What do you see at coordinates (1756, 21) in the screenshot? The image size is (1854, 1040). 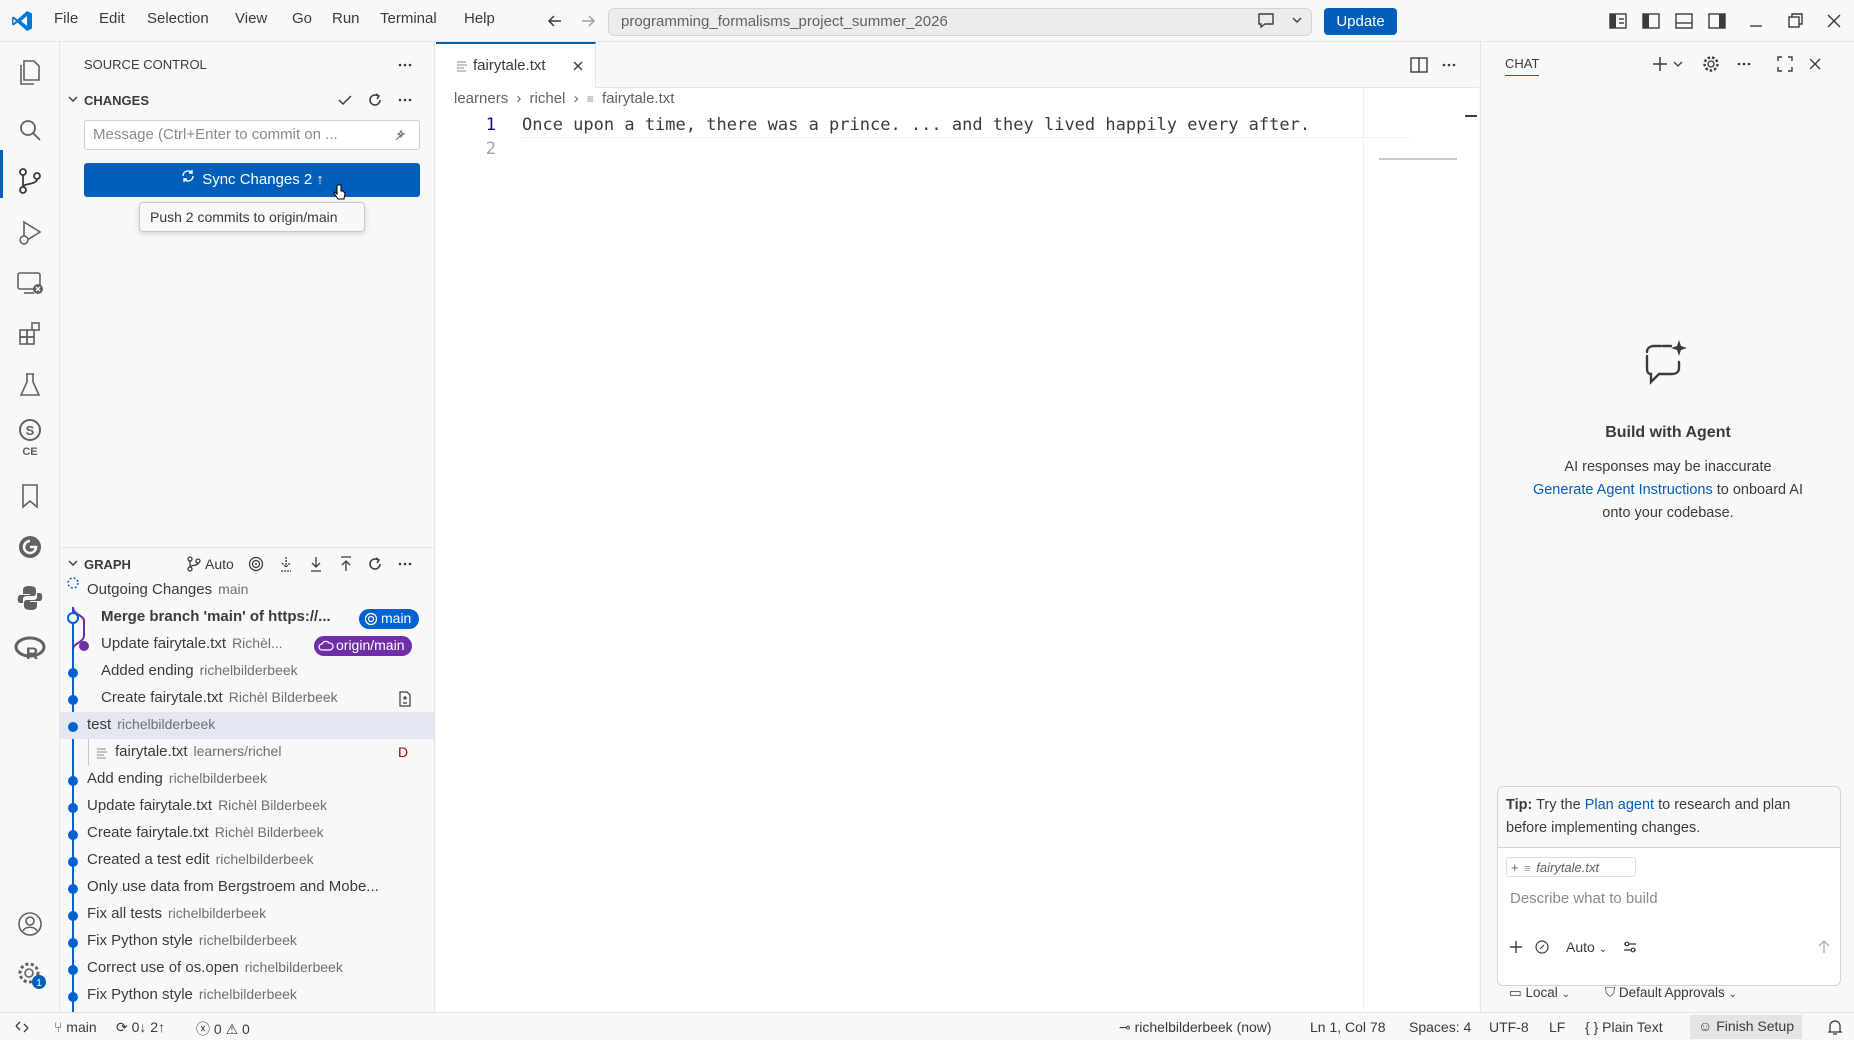 I see `minimize-icon` at bounding box center [1756, 21].